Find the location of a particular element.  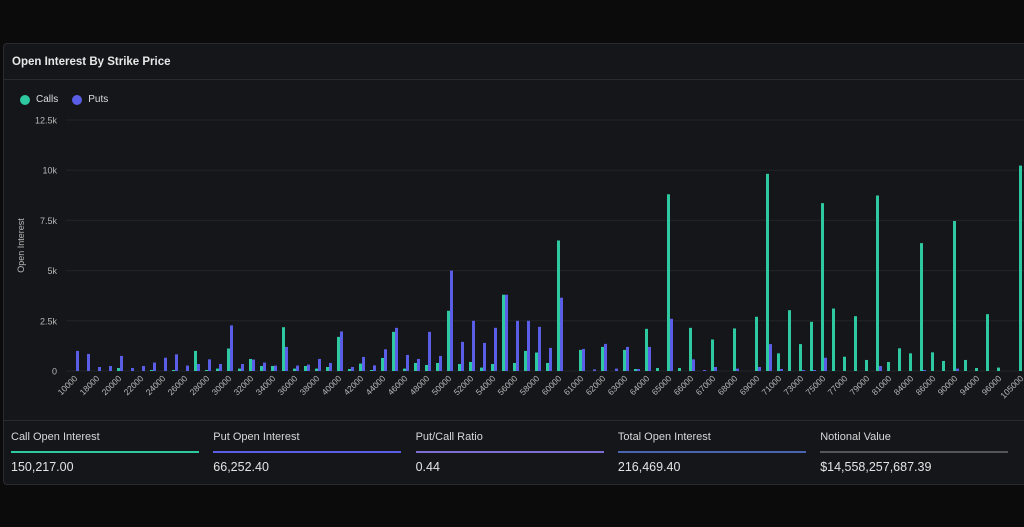

x-tick-label: 73000 is located at coordinates (794, 385).